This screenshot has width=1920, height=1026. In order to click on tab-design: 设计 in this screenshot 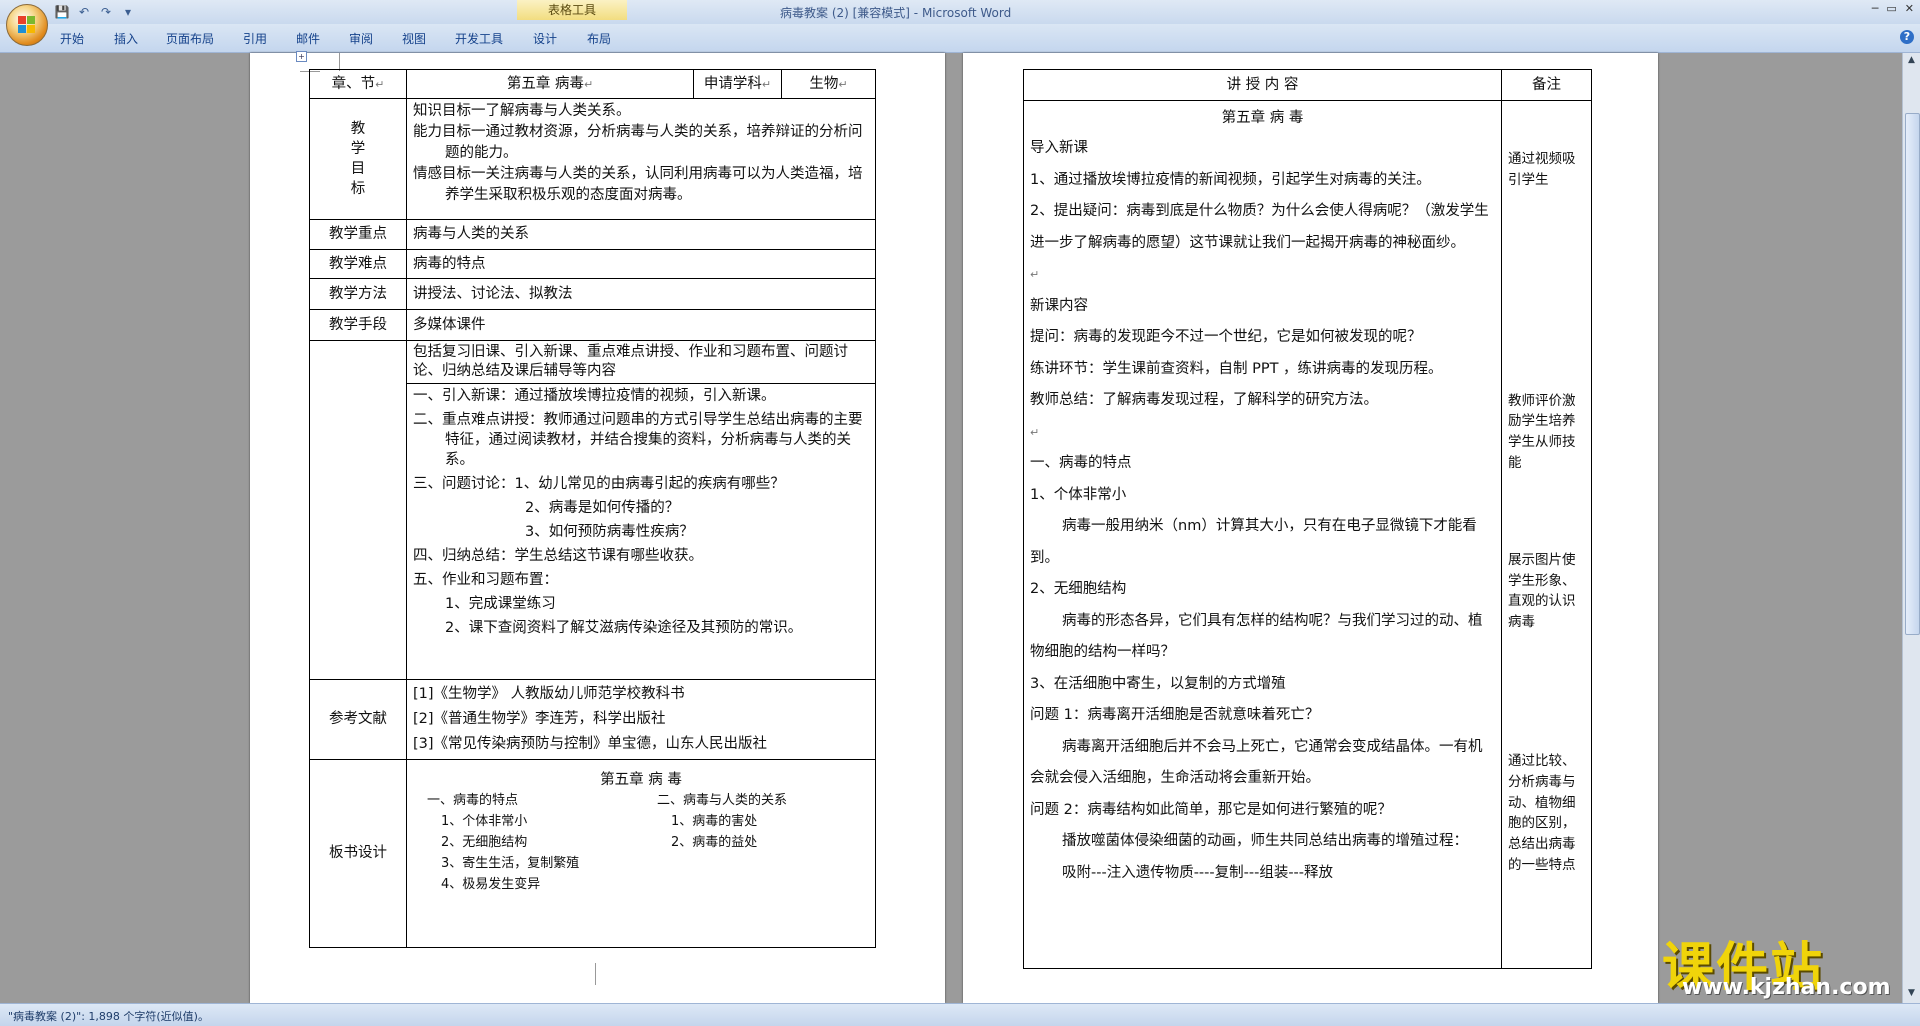, I will do `click(545, 38)`.